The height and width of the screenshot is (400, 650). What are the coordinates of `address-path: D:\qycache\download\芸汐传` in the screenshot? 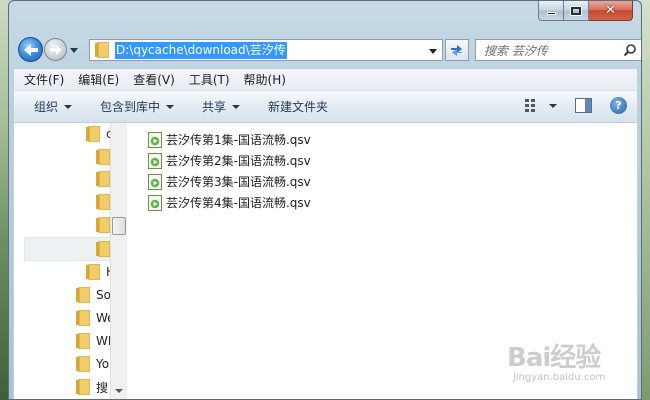 It's located at (201, 50).